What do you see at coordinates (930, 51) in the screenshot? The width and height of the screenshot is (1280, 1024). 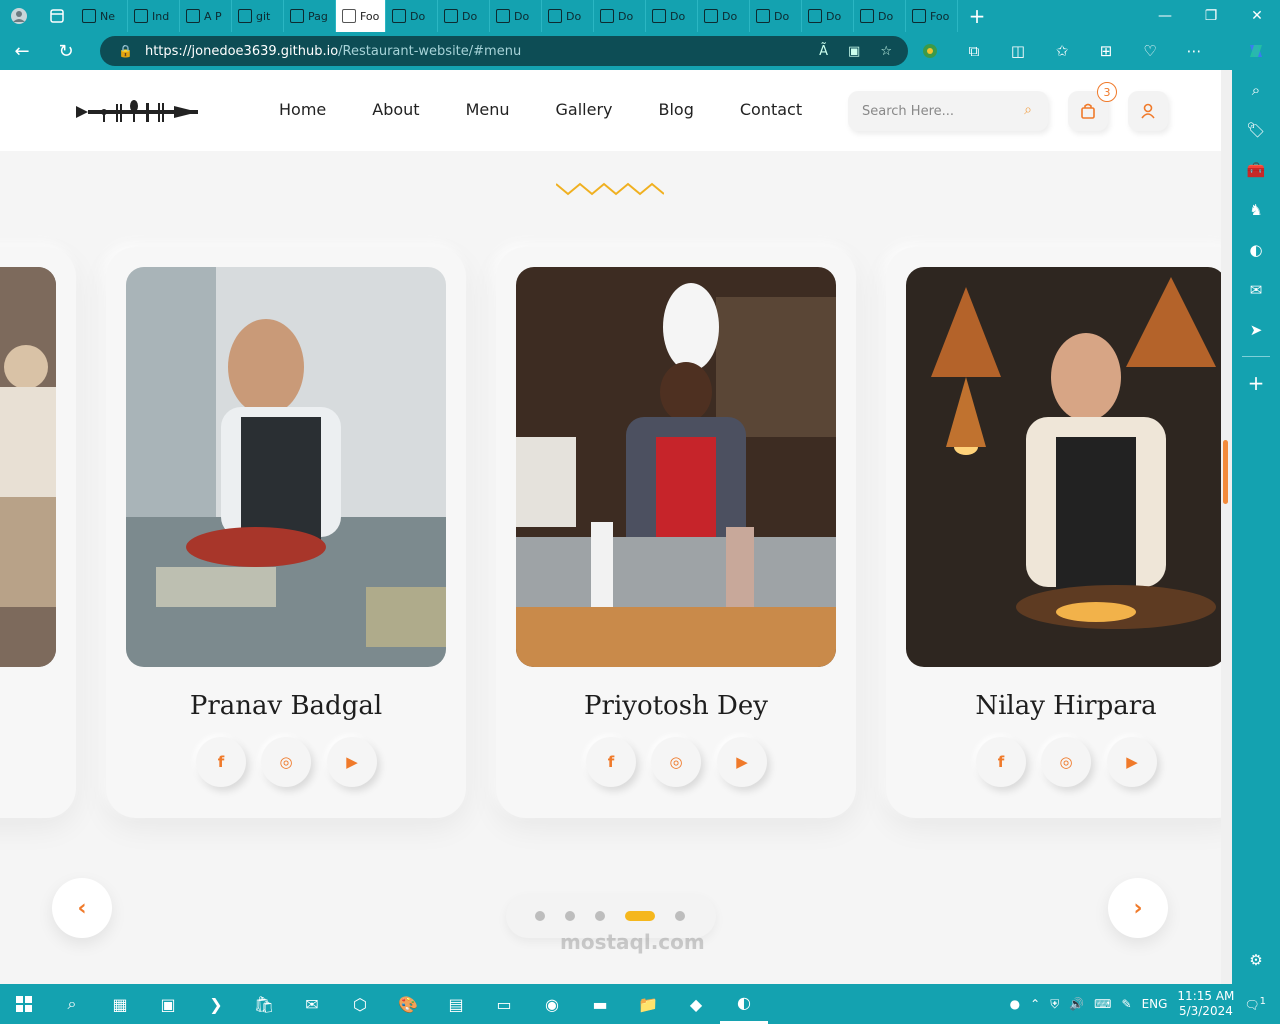 I see `extension-colorful-icon` at bounding box center [930, 51].